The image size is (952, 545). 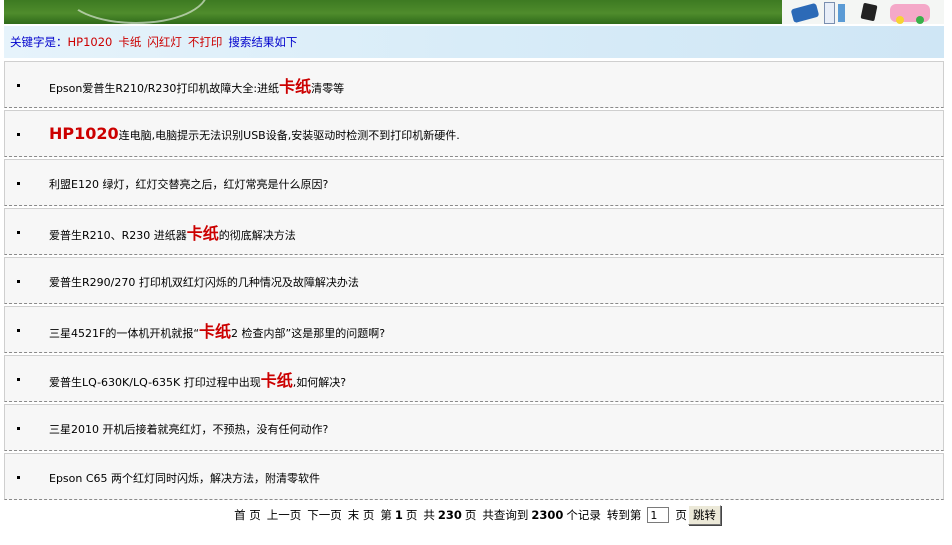 What do you see at coordinates (398, 515) in the screenshot?
I see `current-page-number: 1` at bounding box center [398, 515].